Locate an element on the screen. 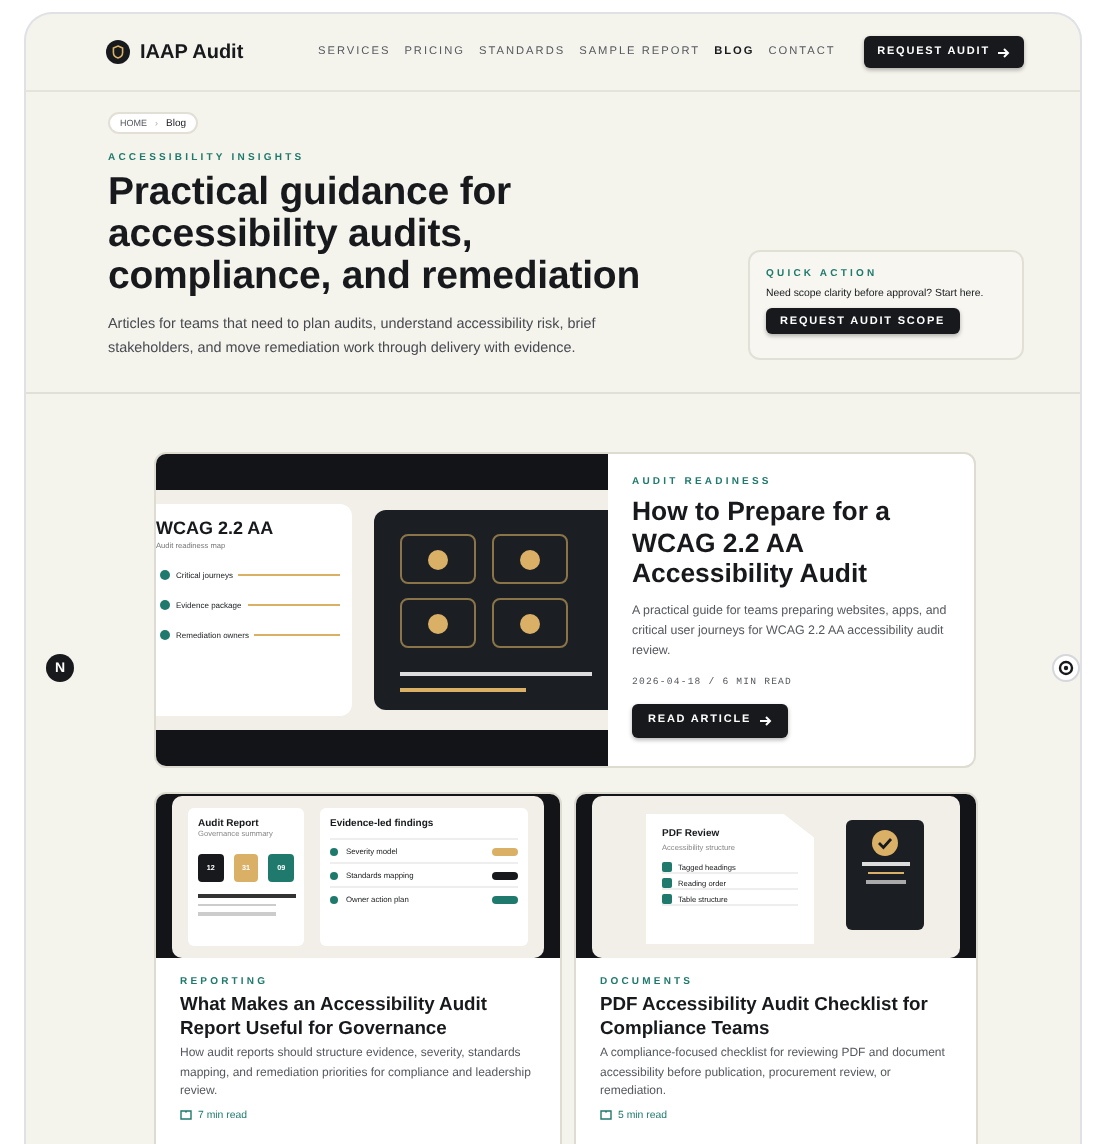 Image resolution: width=1098 pixels, height=1144 pixels. approval-tablet-drawing is located at coordinates (885, 875).